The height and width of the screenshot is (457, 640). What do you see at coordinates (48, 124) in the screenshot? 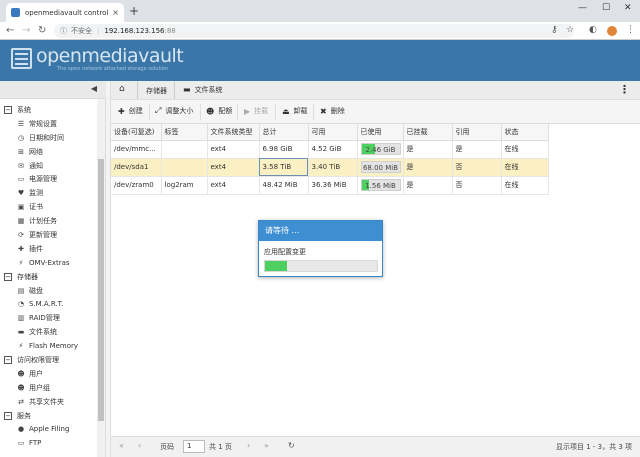
I see `sidebar-item: ☰ 常规设置` at bounding box center [48, 124].